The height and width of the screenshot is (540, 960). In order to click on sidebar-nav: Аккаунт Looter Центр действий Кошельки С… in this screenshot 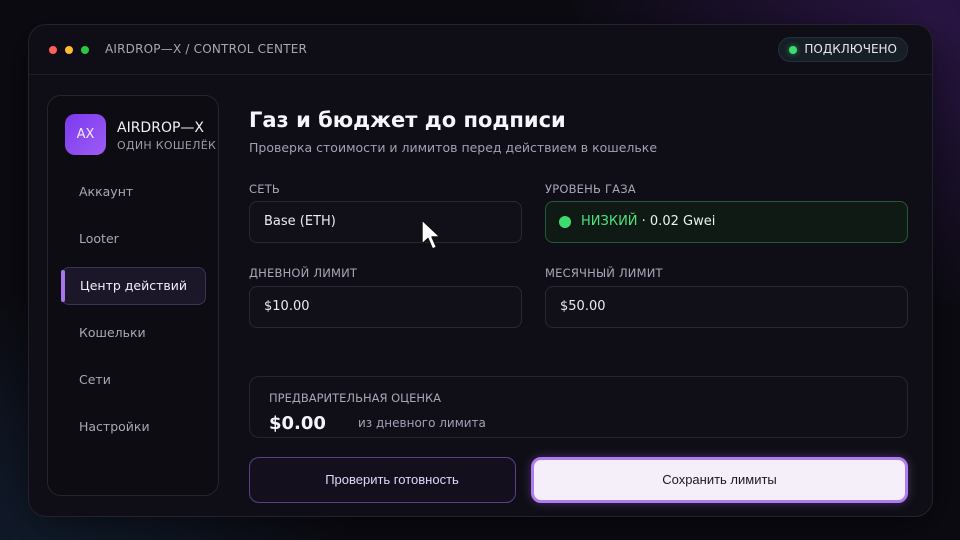, I will do `click(133, 314)`.